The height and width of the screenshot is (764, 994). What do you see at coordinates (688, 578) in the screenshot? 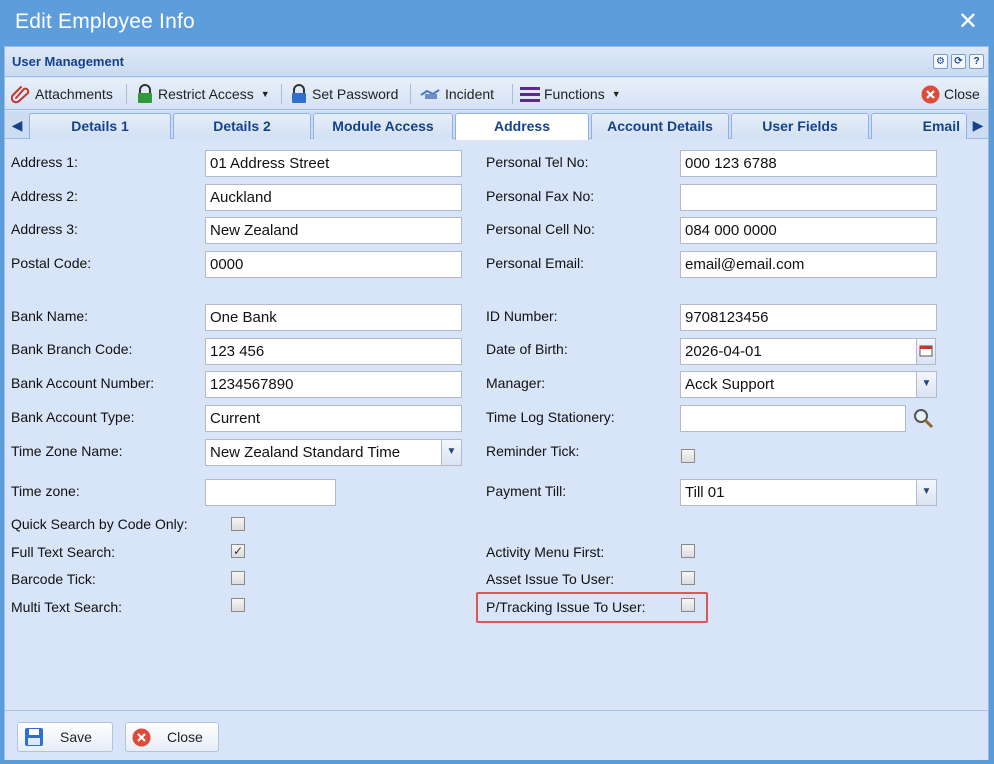
I see `asset-issue-checkbox` at bounding box center [688, 578].